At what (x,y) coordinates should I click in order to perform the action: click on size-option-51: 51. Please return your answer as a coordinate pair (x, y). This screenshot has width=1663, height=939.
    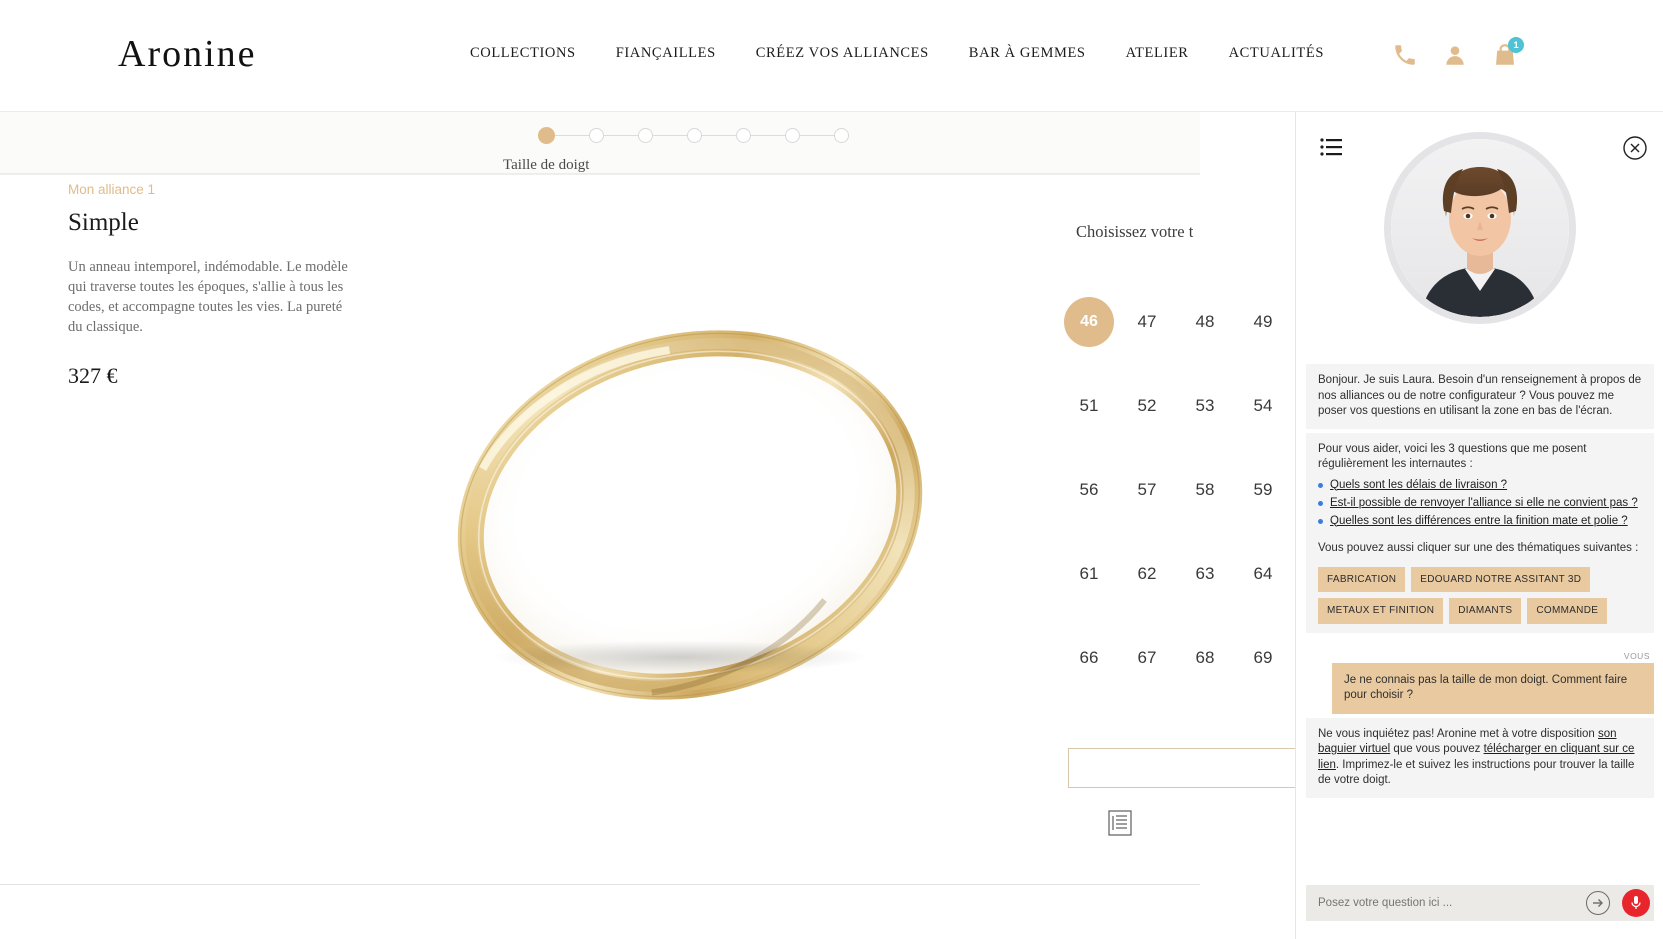
    Looking at the image, I should click on (1089, 406).